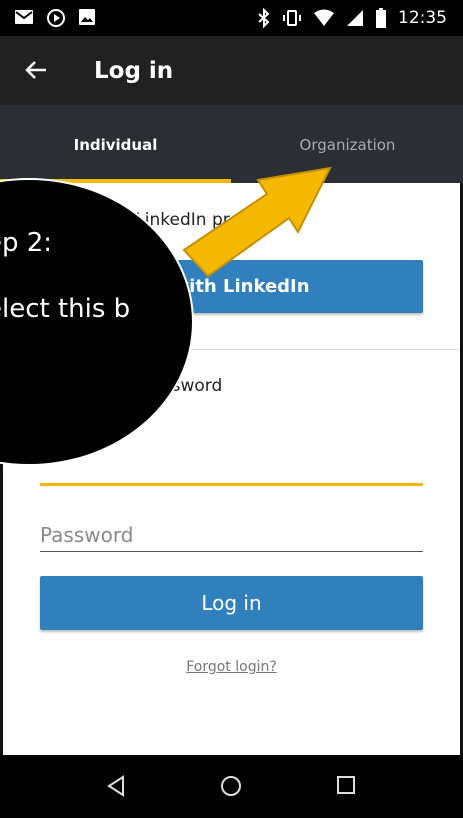 The height and width of the screenshot is (818, 463). I want to click on signal-icon, so click(355, 18).